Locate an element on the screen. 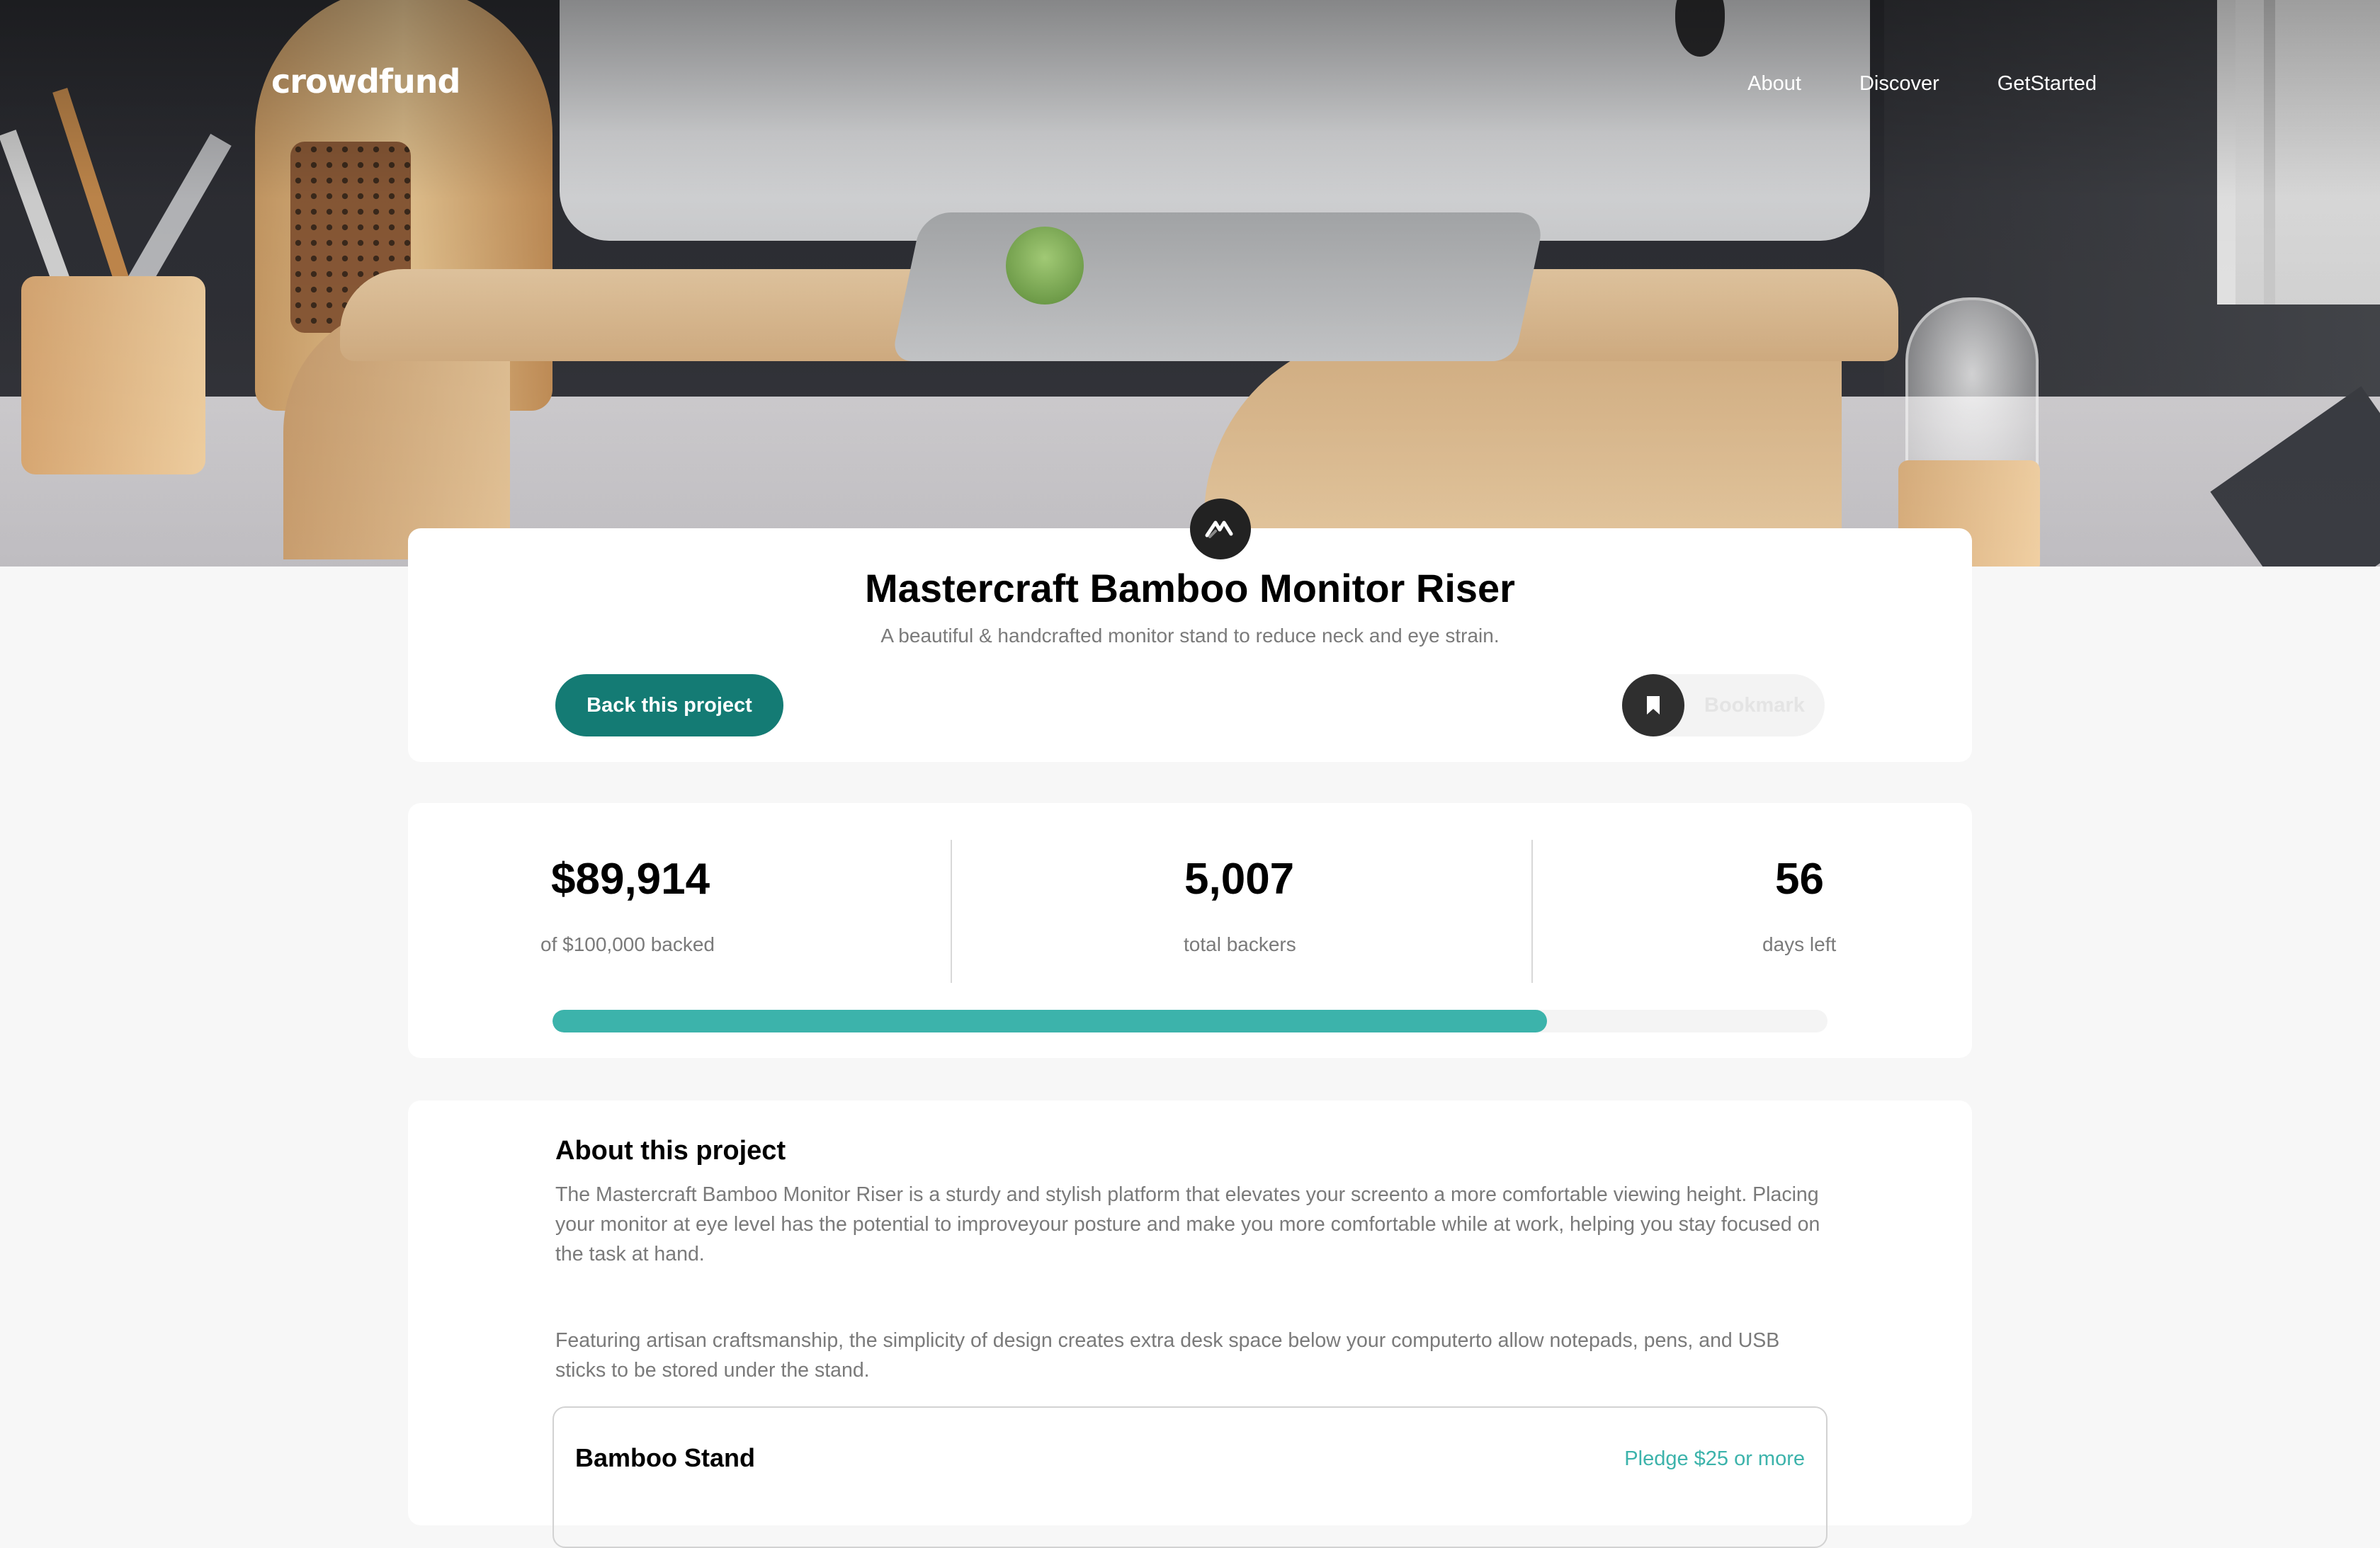  backed-label: of $100,000 backed is located at coordinates (628, 944).